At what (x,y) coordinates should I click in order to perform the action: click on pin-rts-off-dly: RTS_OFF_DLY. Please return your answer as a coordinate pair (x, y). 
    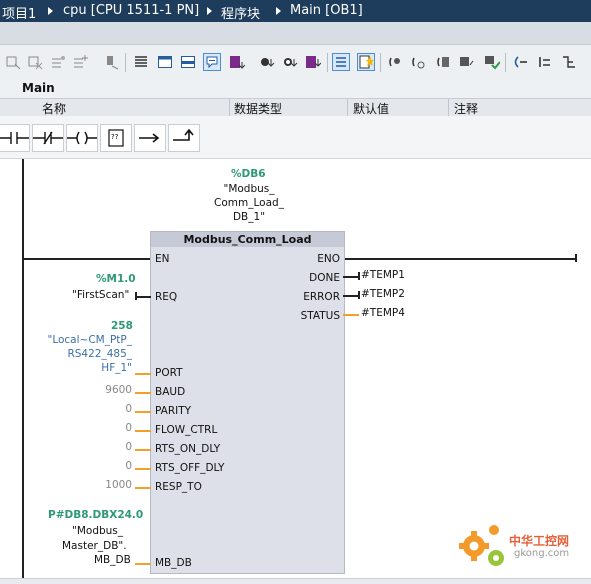
    Looking at the image, I should click on (190, 468).